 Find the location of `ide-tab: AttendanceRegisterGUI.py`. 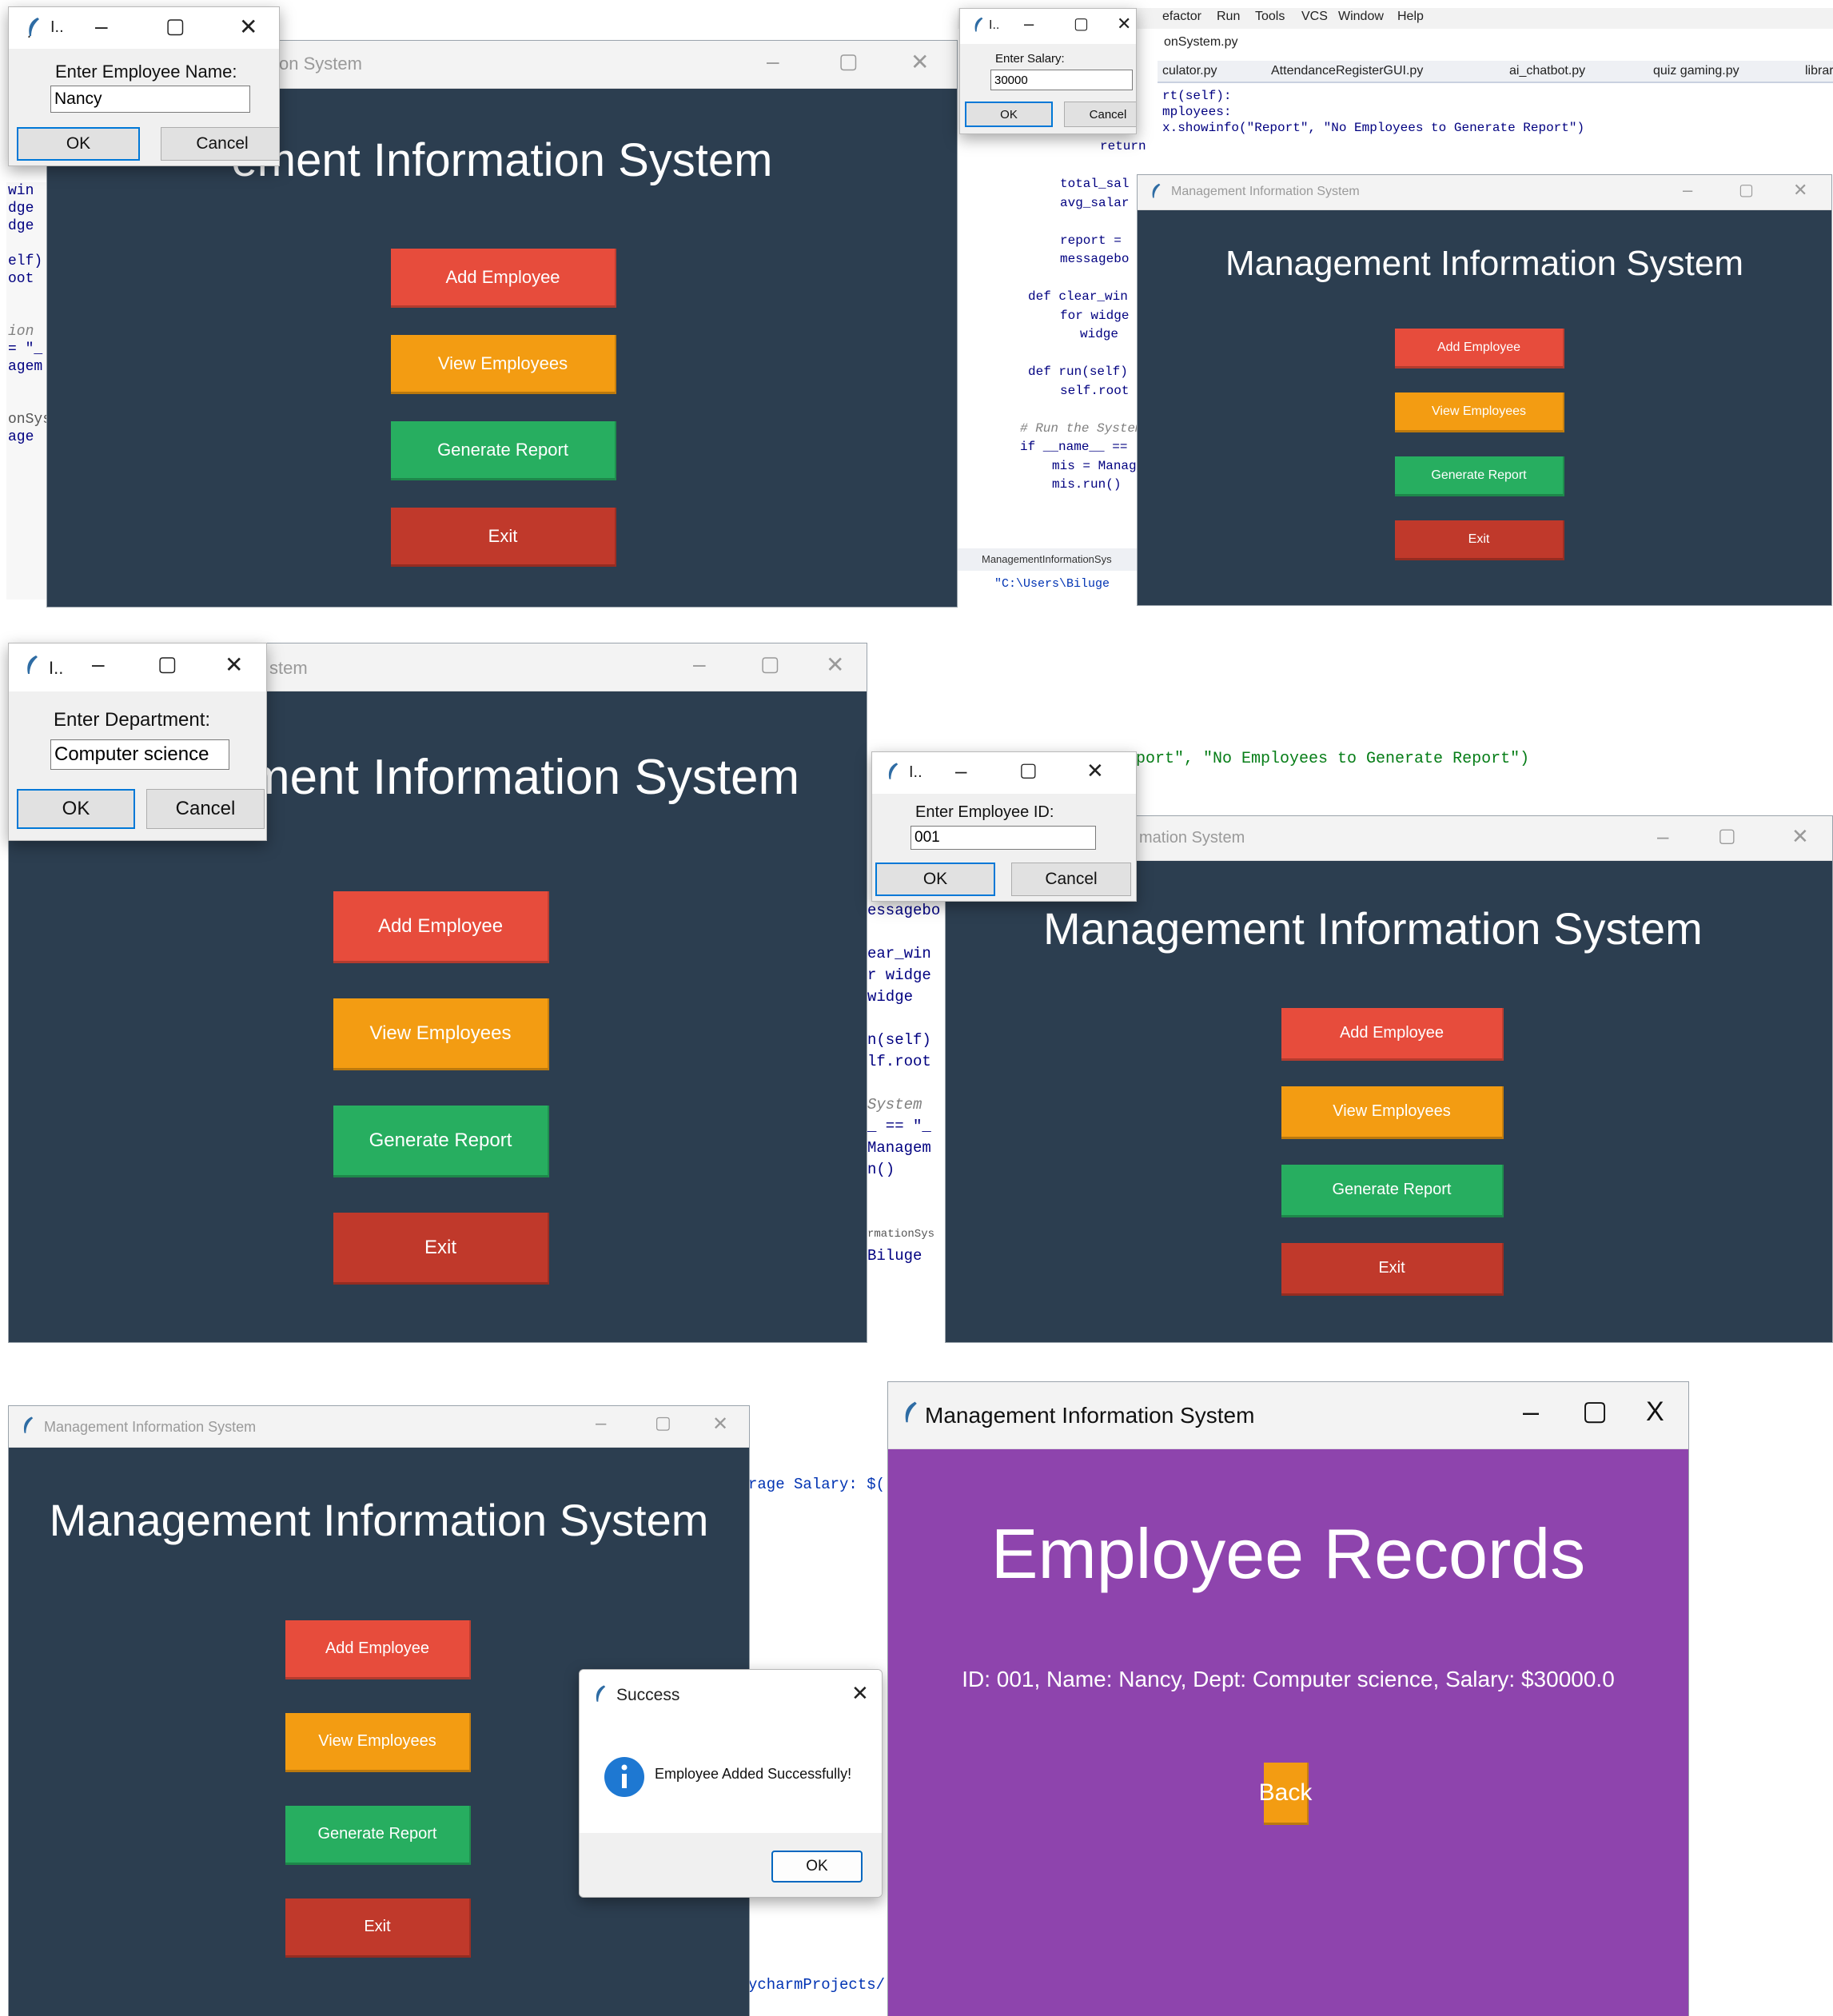

ide-tab: AttendanceRegisterGUI.py is located at coordinates (1347, 71).